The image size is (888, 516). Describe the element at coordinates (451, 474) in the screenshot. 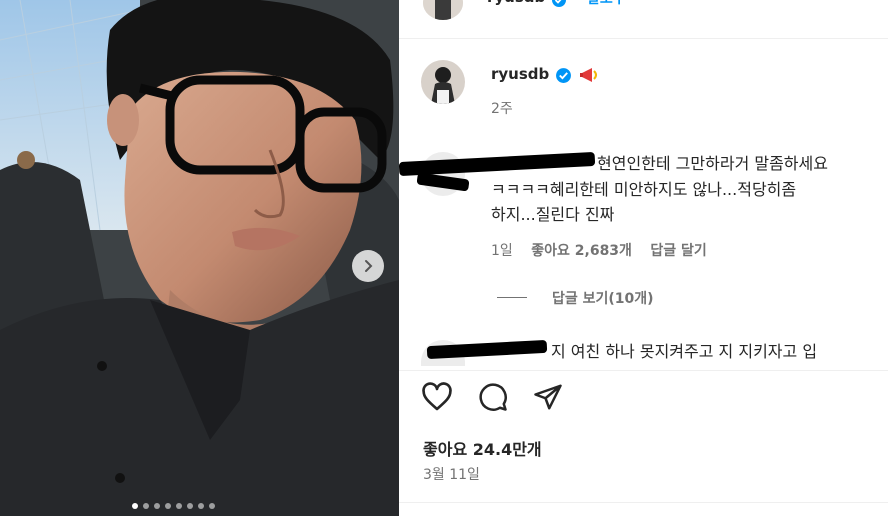

I see `post-date: 3월 11일` at that location.